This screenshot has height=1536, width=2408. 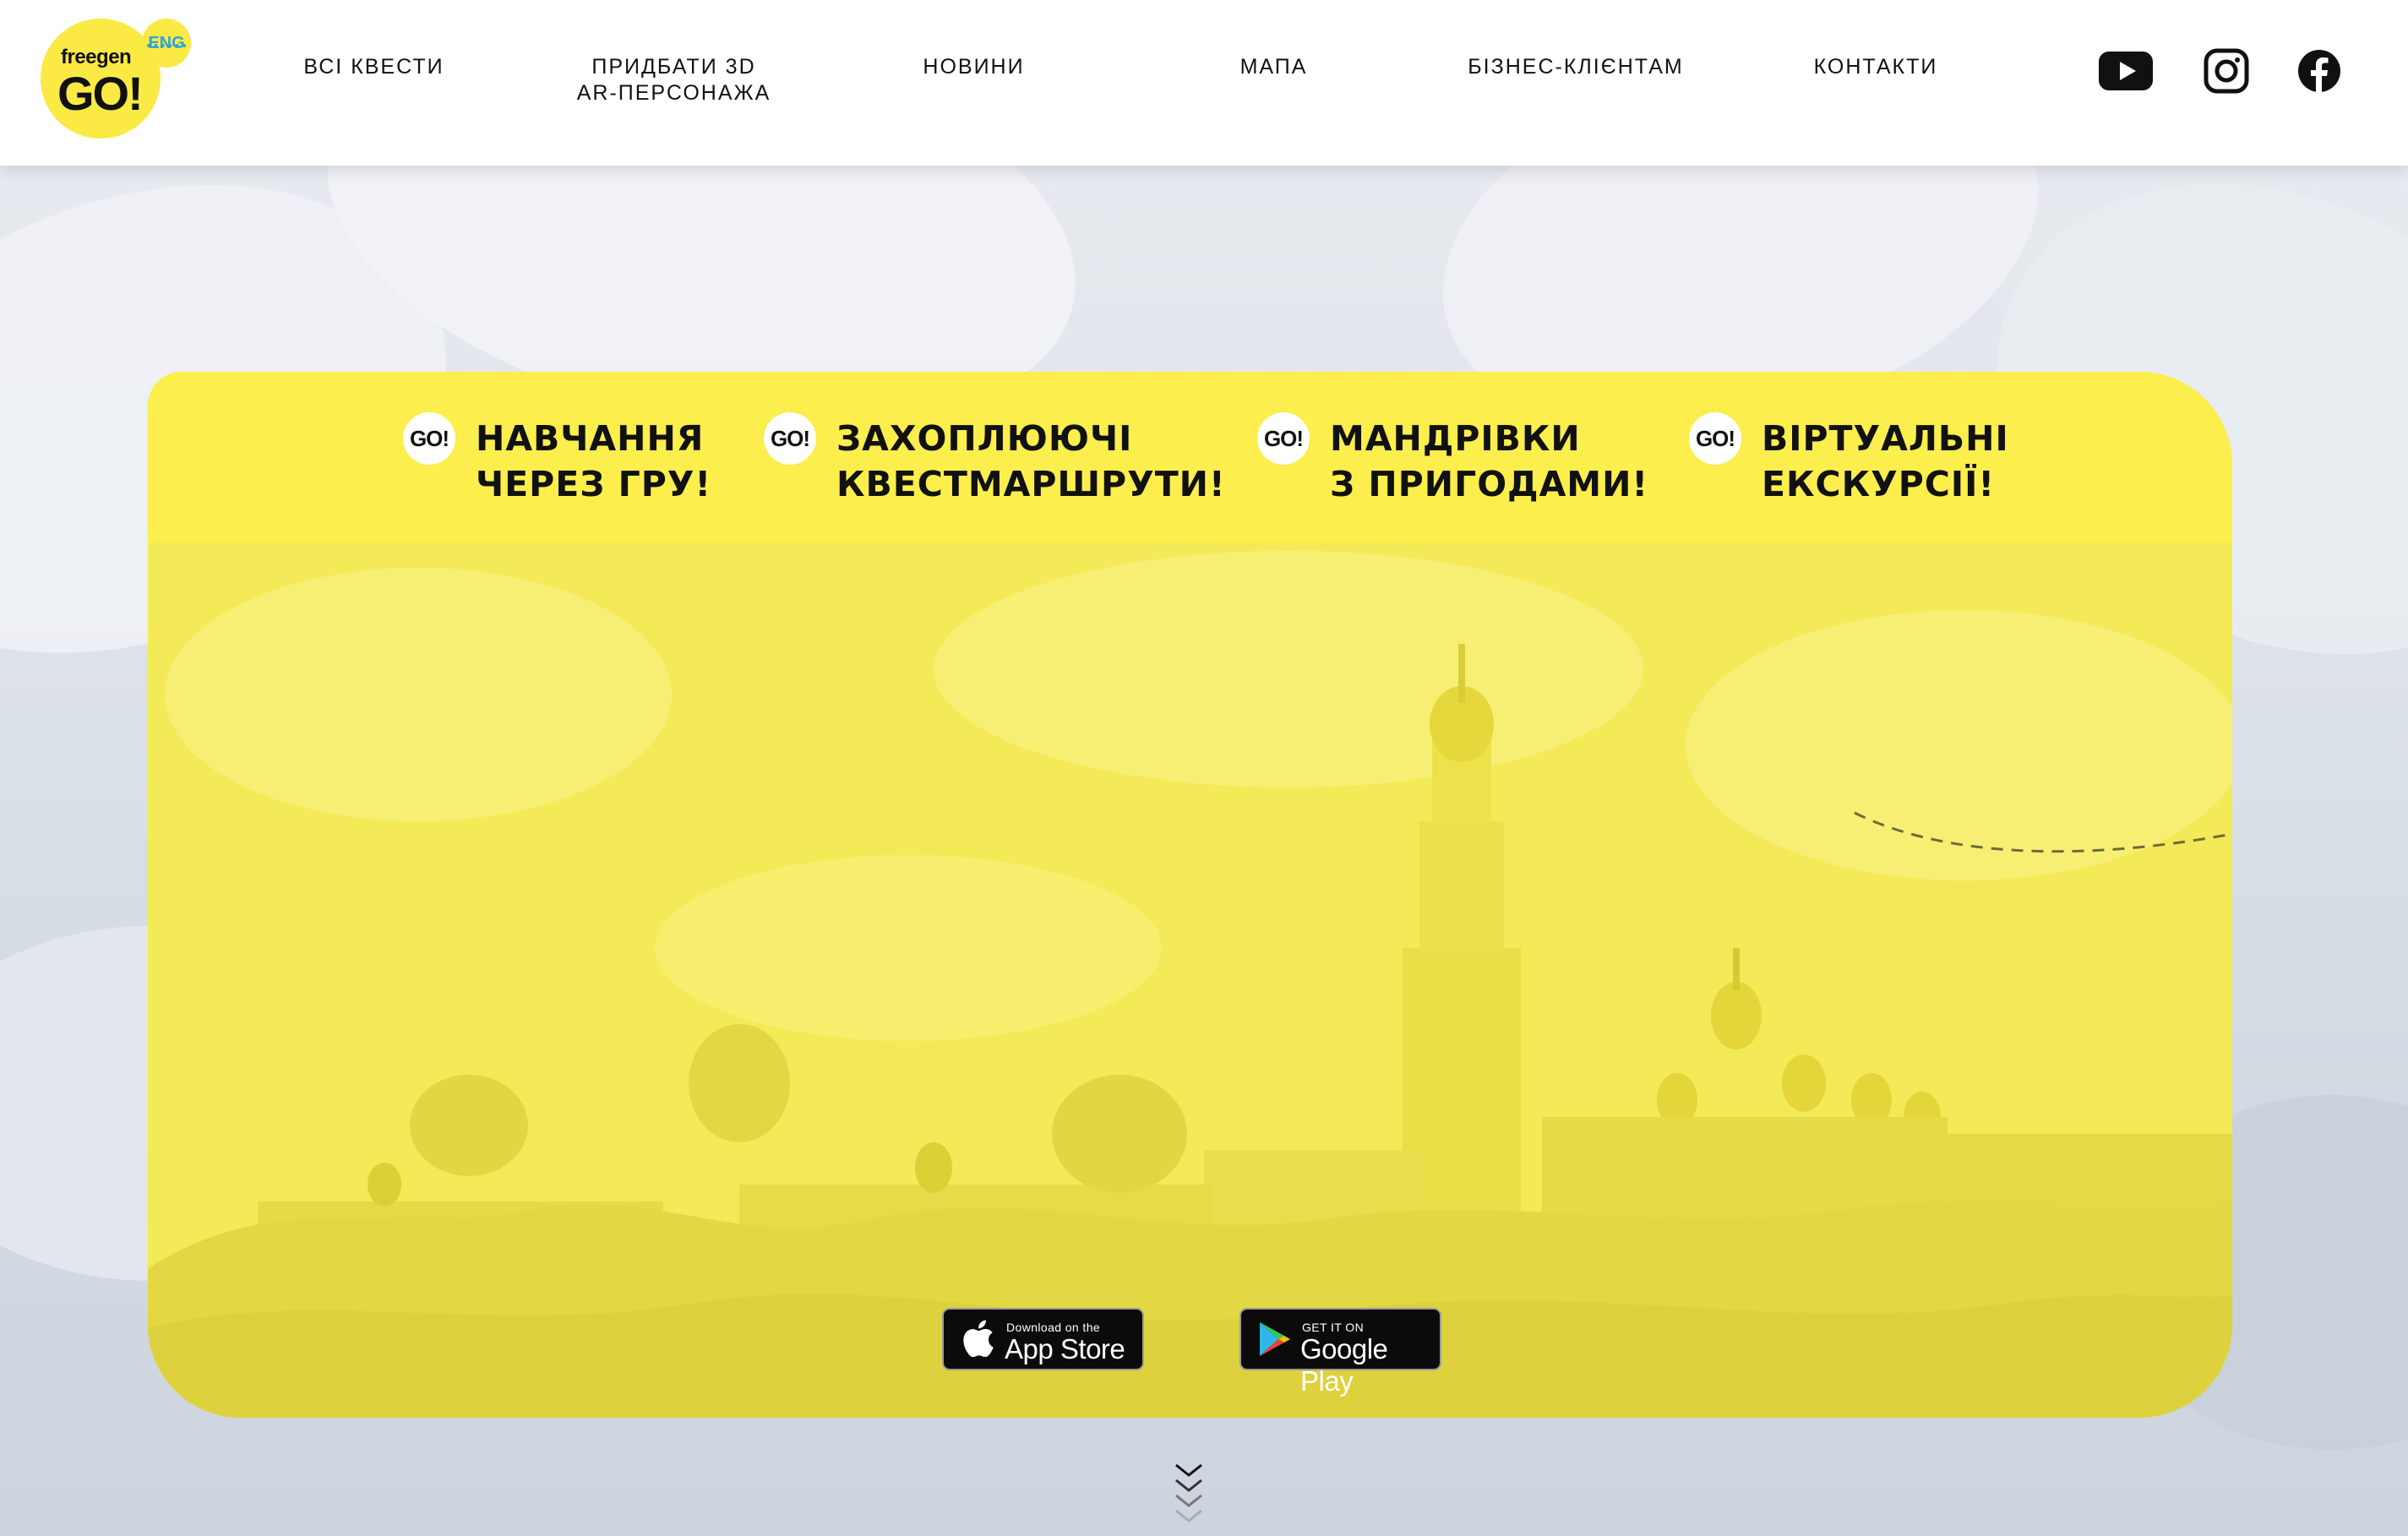 I want to click on feature-text: ВІРТУАЛЬНІ ЕКСКУРСІЇ!, so click(x=1885, y=461).